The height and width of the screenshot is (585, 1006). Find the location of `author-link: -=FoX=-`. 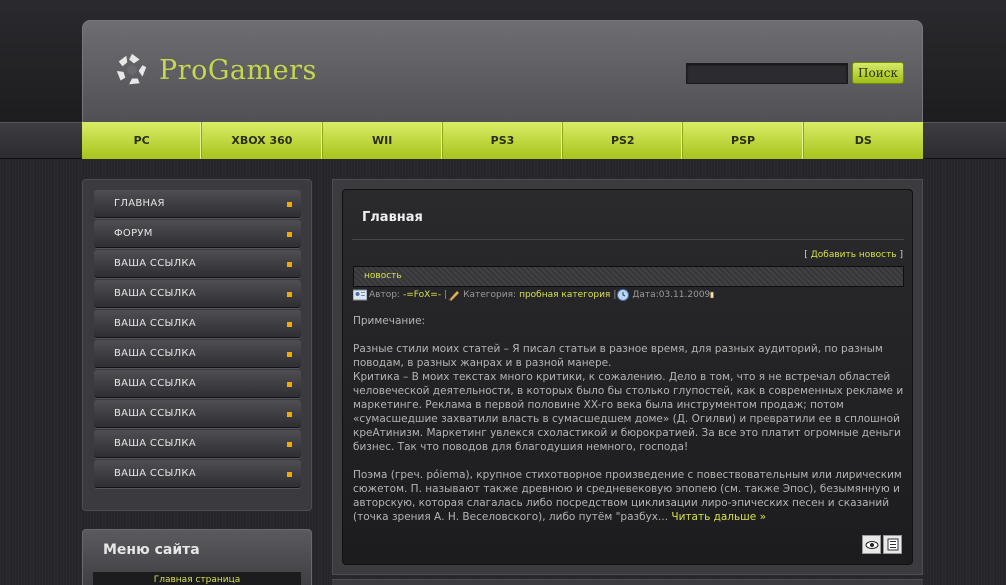

author-link: -=FoX=- is located at coordinates (422, 295).